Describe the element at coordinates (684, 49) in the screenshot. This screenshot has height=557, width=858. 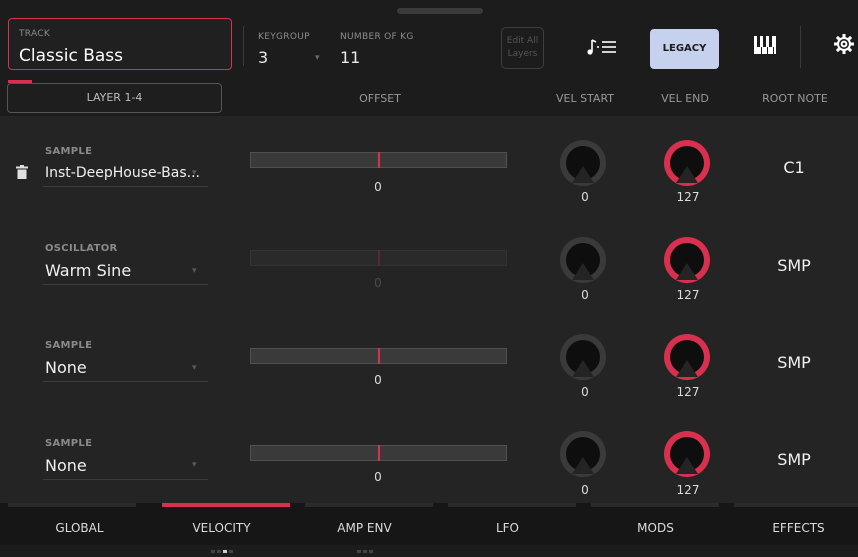
I see `legacy-button: LEGACY` at that location.